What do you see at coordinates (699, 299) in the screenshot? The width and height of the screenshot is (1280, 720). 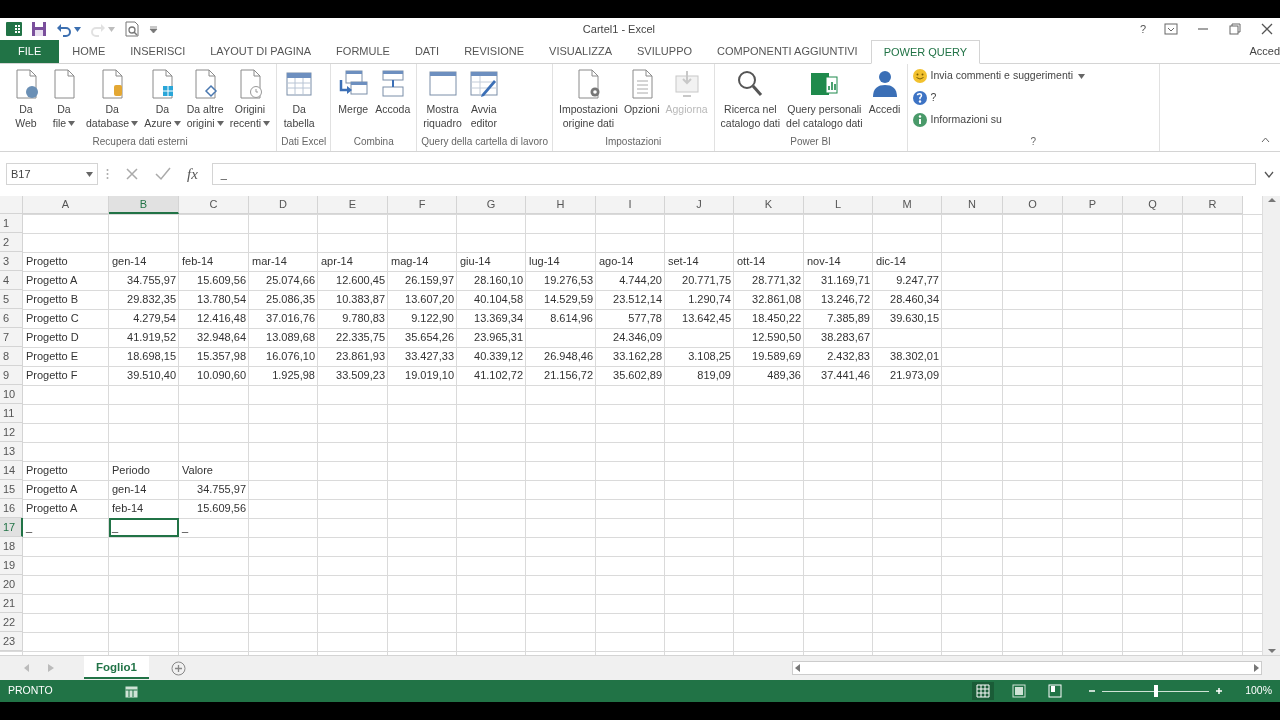 I see `sheet-cell: 1.290,74` at bounding box center [699, 299].